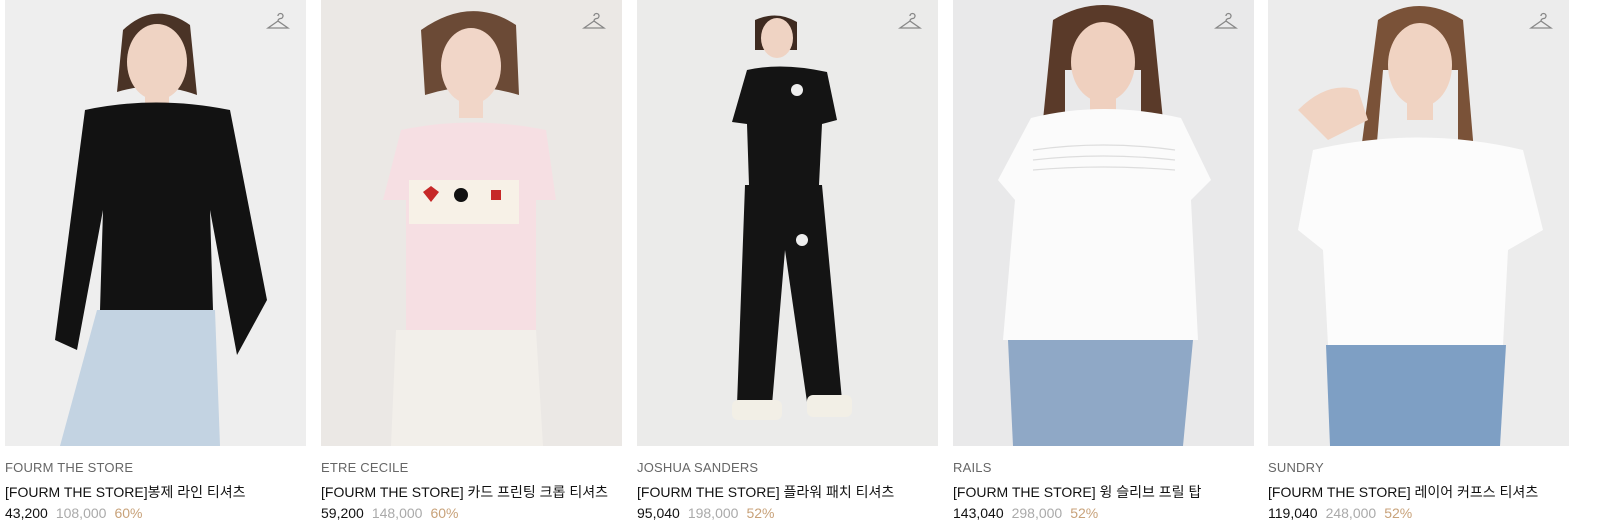 This screenshot has width=1612, height=525. Describe the element at coordinates (1296, 467) in the screenshot. I see `product-brand: SUNDRY` at that location.